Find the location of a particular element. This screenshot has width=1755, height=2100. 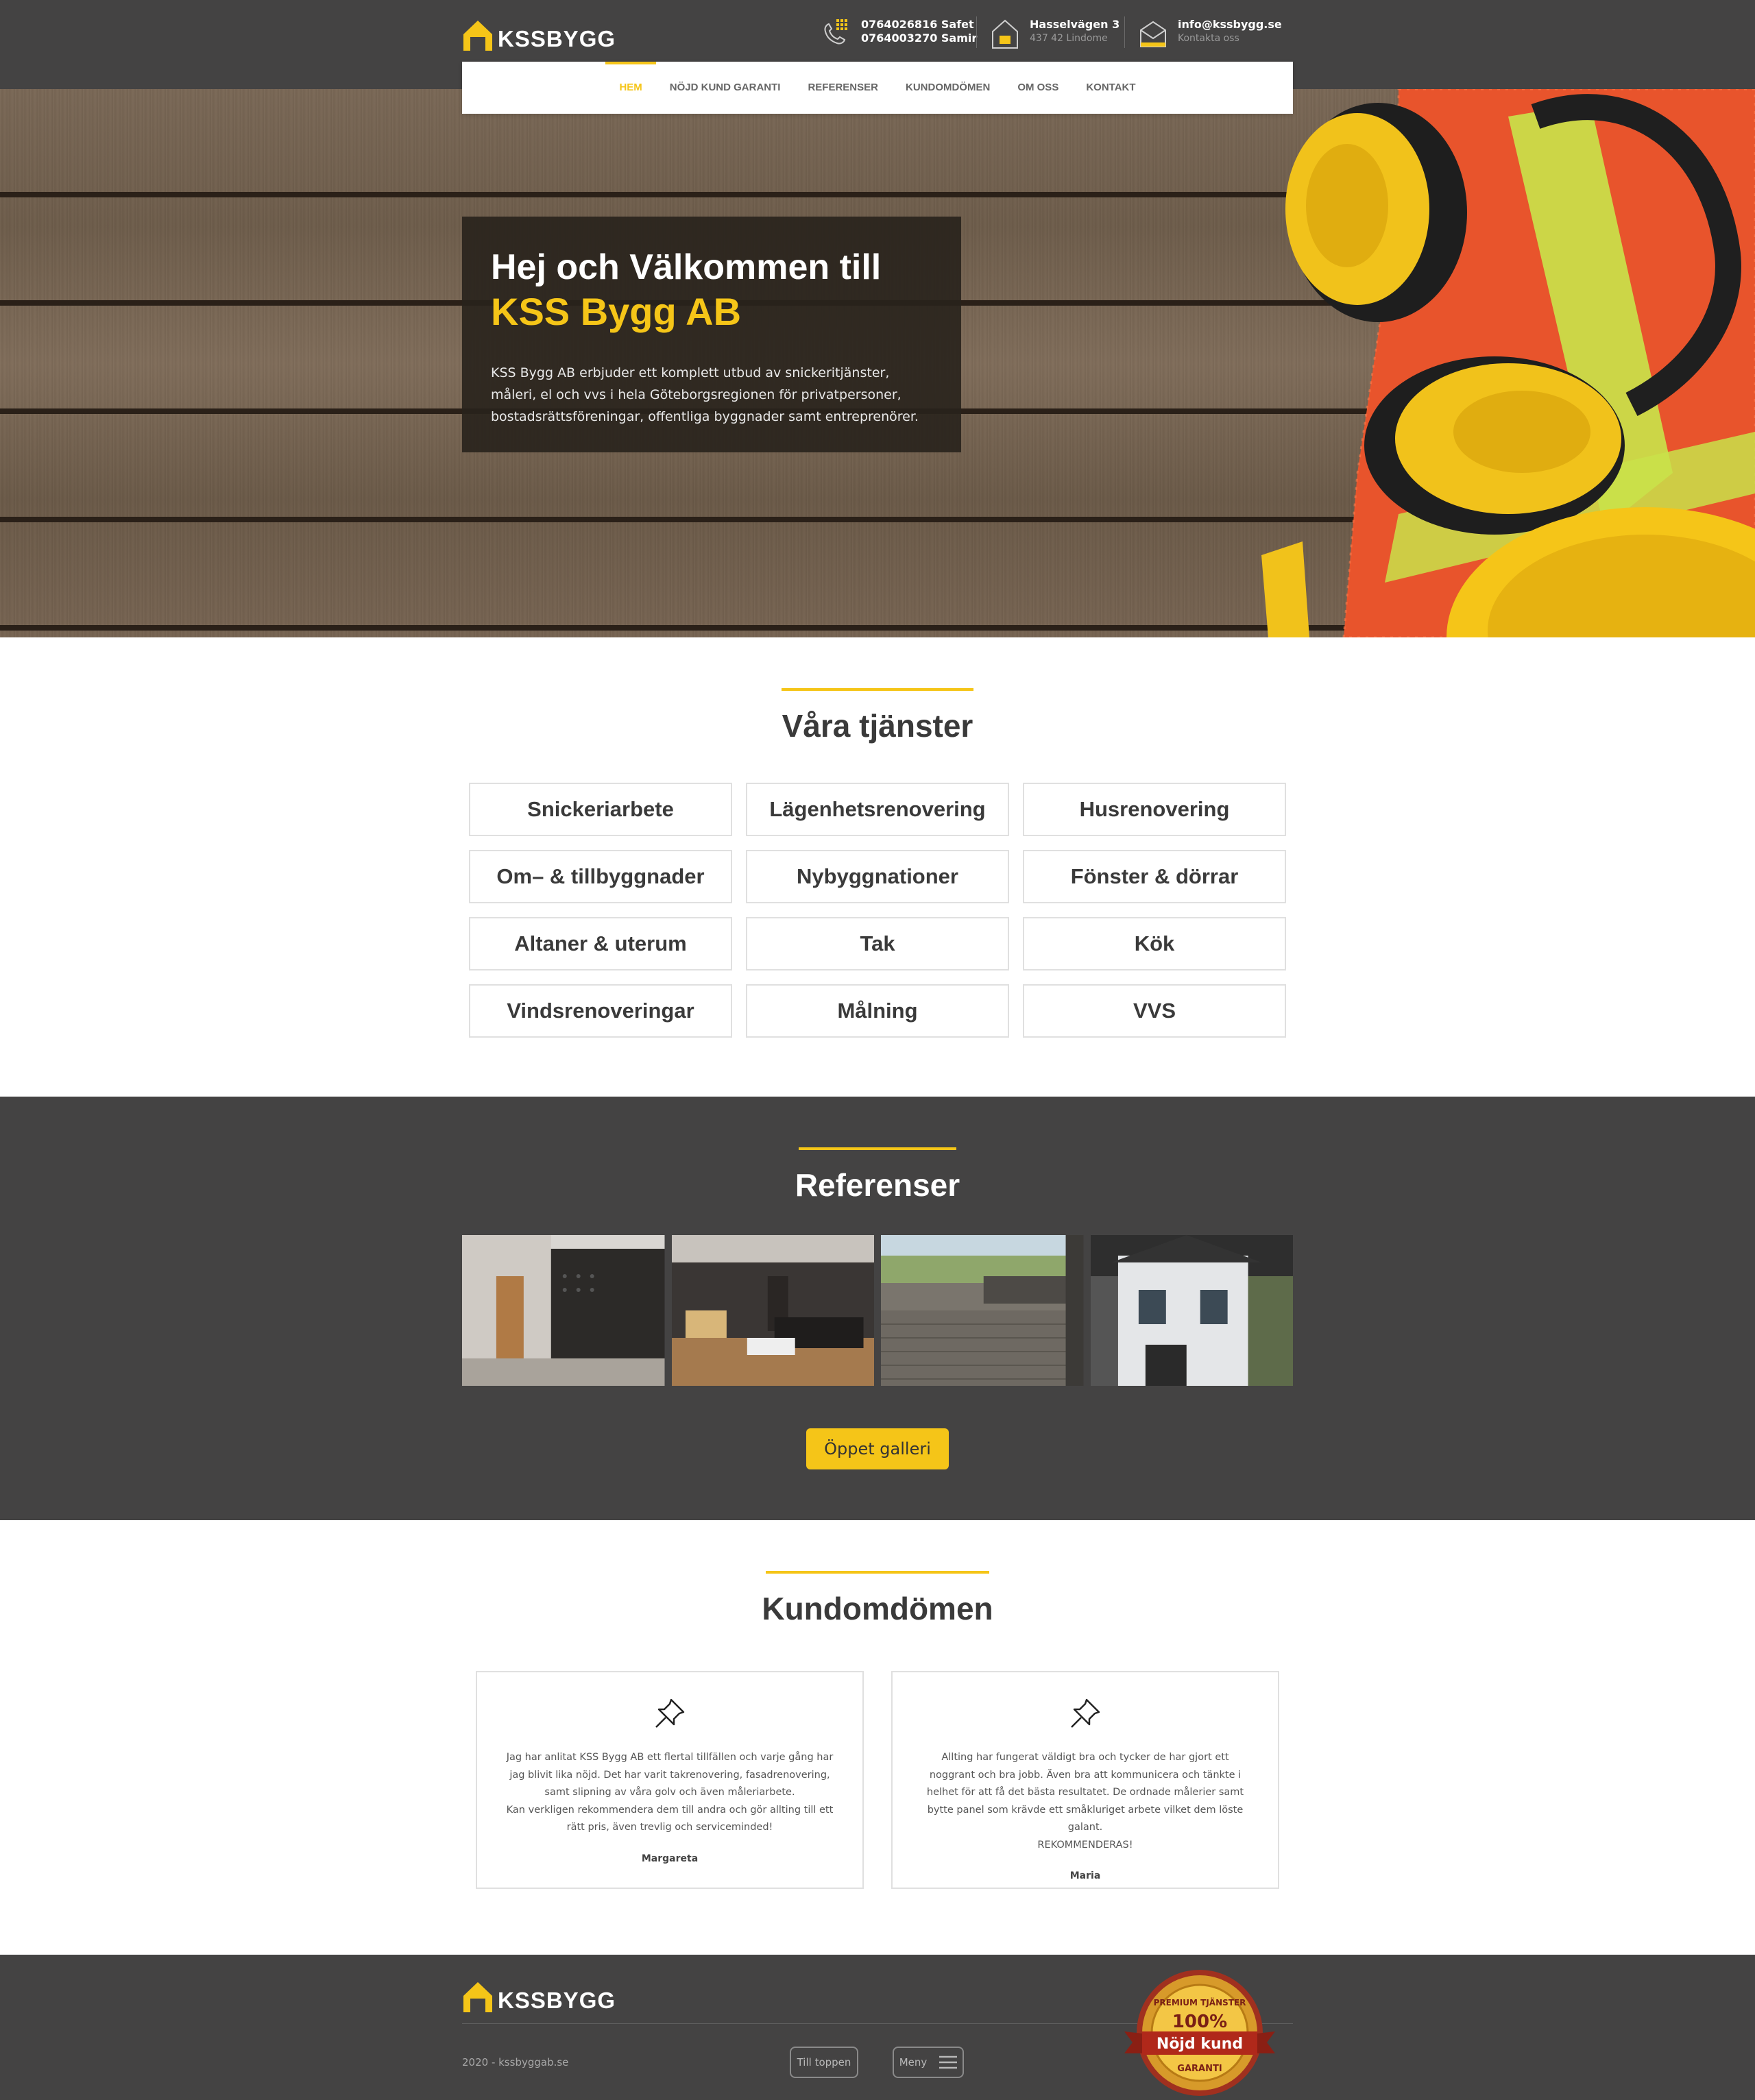

review-author: Maria is located at coordinates (1085, 1876).